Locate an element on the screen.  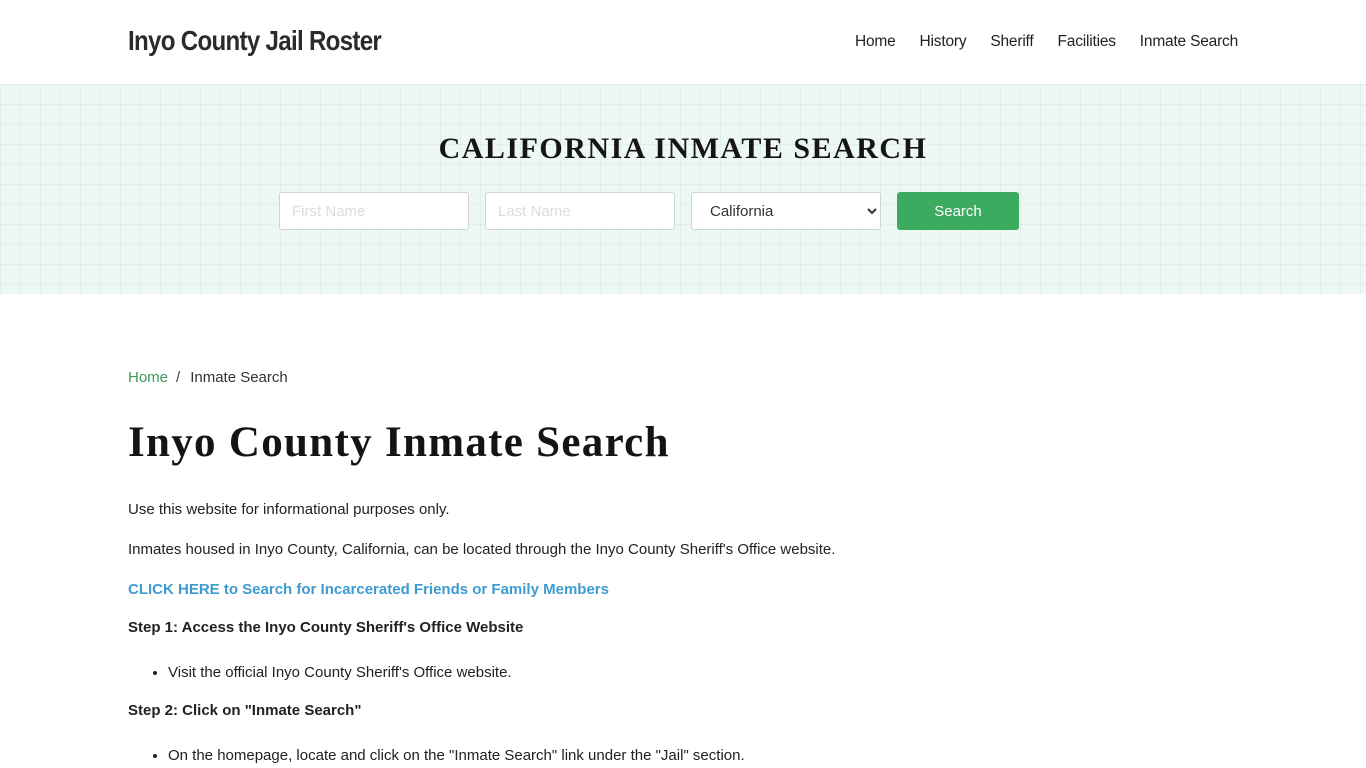
inmate-search-form: California Search is located at coordinates (649, 211).